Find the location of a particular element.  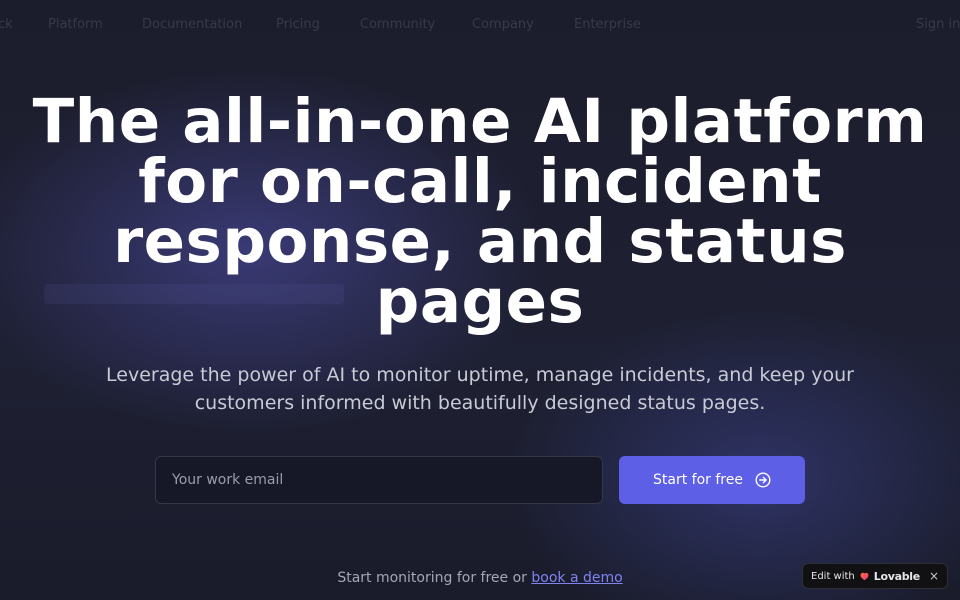

nav-item-company: Company is located at coordinates (503, 24).